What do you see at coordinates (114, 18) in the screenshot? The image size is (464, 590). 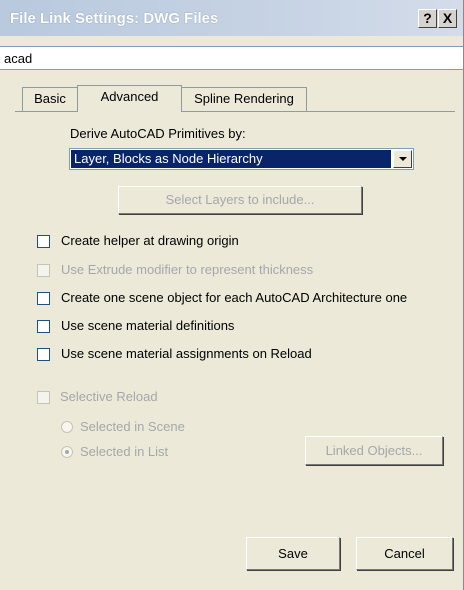 I see `window-title: File Link Settings: DWG Files` at bounding box center [114, 18].